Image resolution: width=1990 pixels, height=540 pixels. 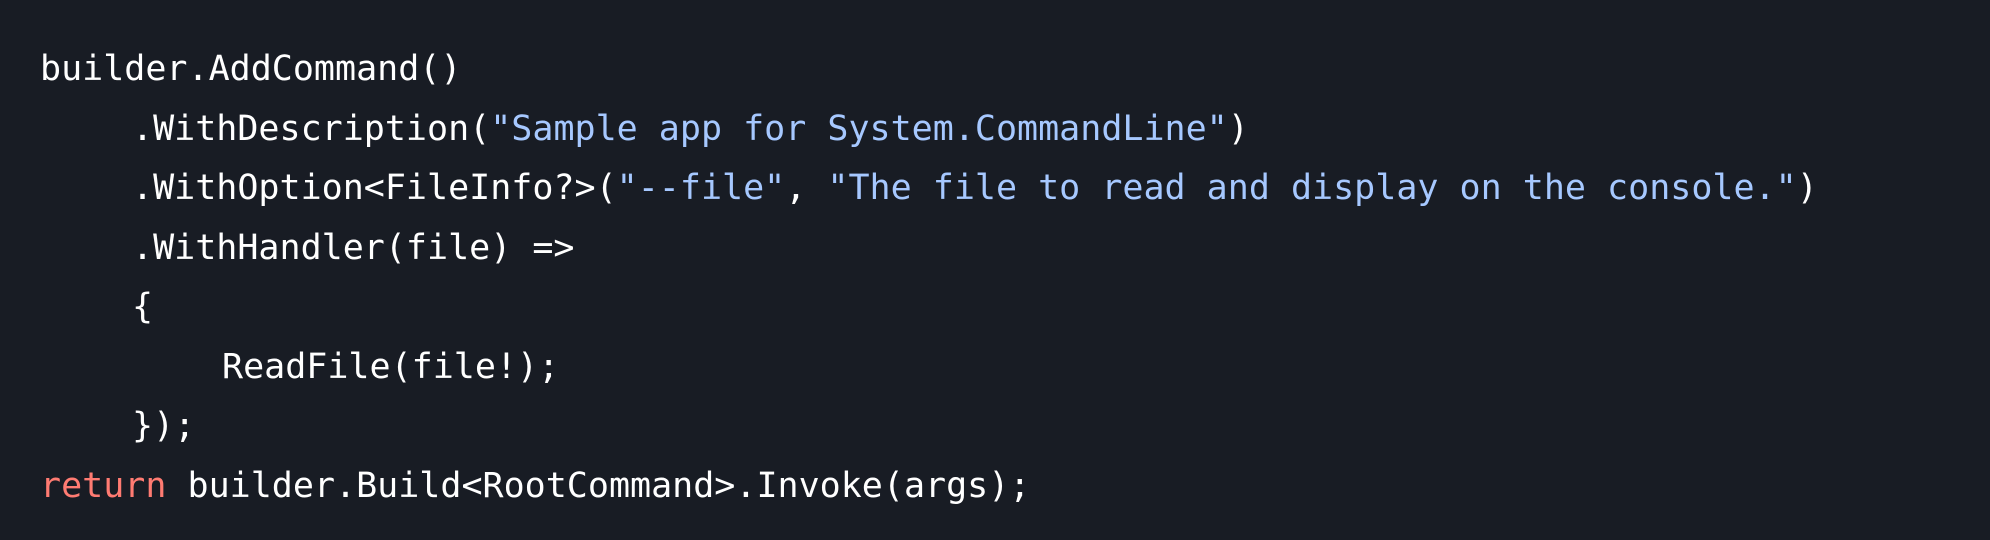 I want to click on method-call: .WithDescription(, so click(x=311, y=128).